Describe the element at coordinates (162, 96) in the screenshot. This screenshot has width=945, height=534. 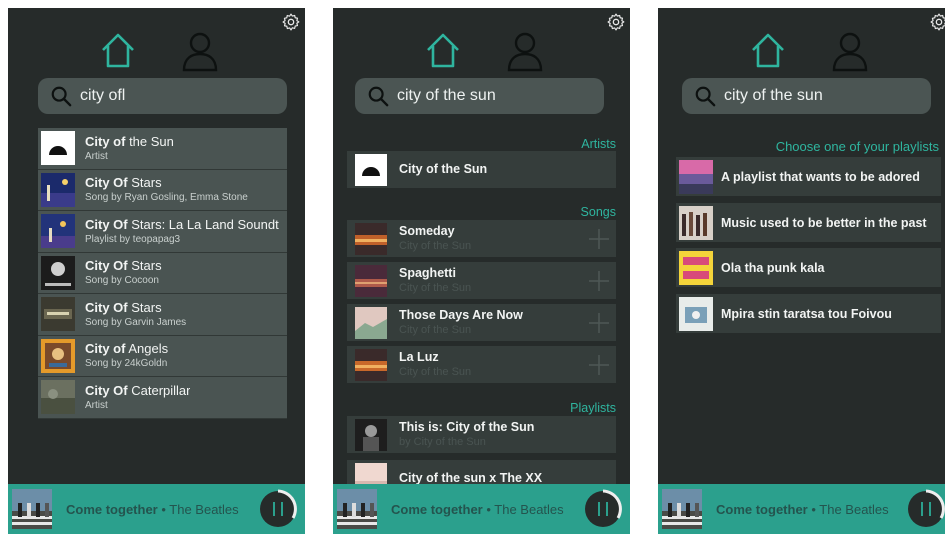
I see `search-input: city ofl` at that location.